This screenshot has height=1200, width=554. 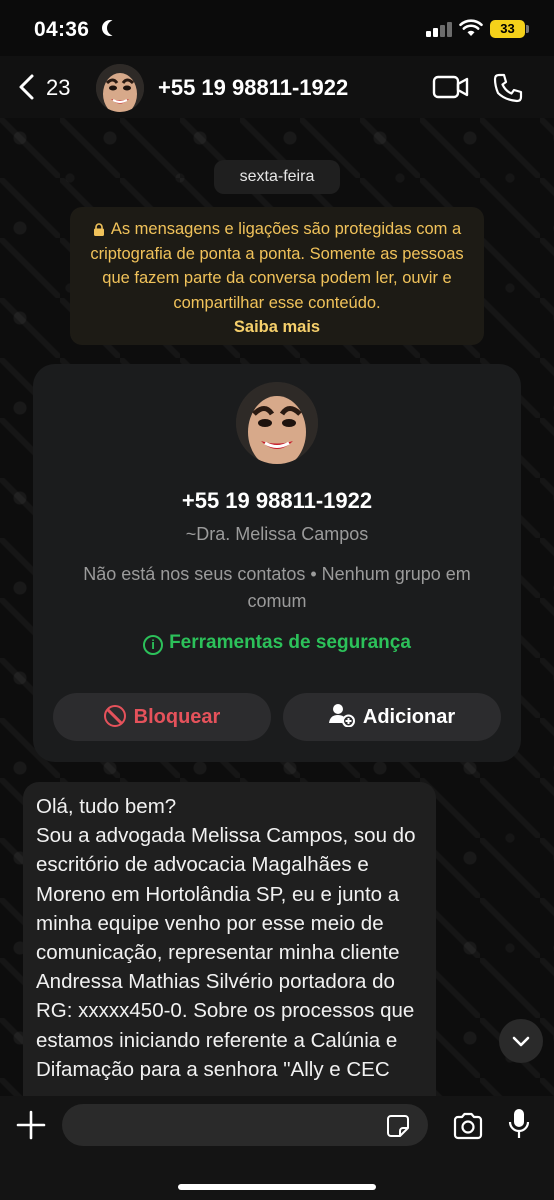 I want to click on plus-icon, so click(x=31, y=1125).